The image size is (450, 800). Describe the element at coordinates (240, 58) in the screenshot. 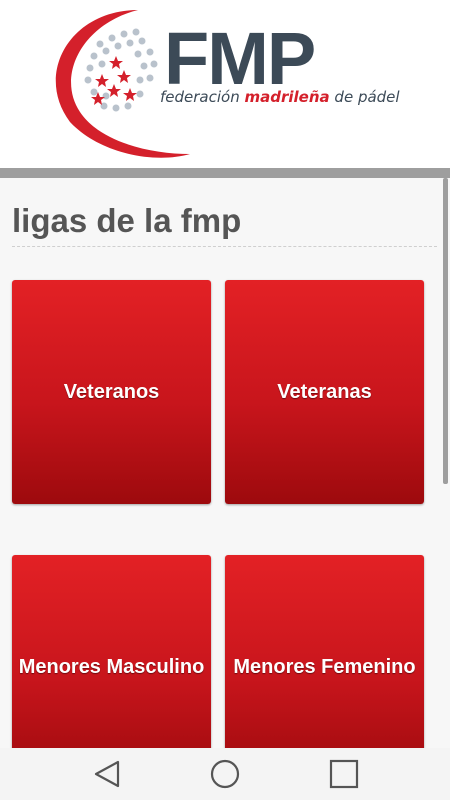

I see `logo-acronym: FMP` at that location.